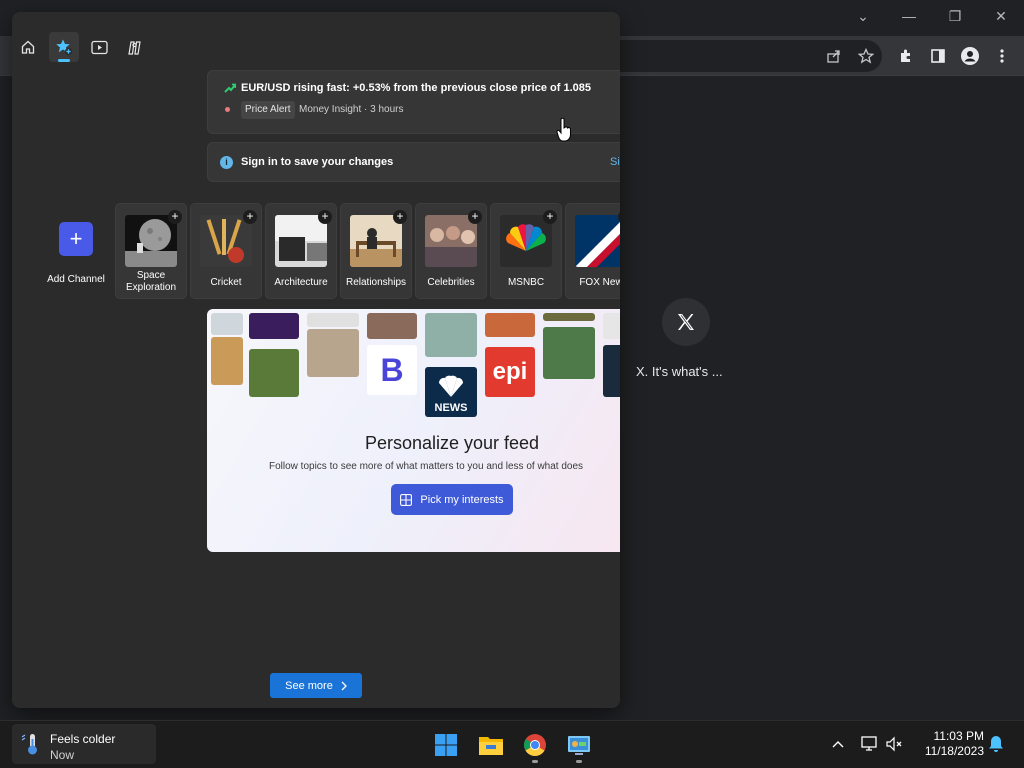 This screenshot has height=768, width=1024. Describe the element at coordinates (599, 282) in the screenshot. I see `channel-label: FOX New` at that location.